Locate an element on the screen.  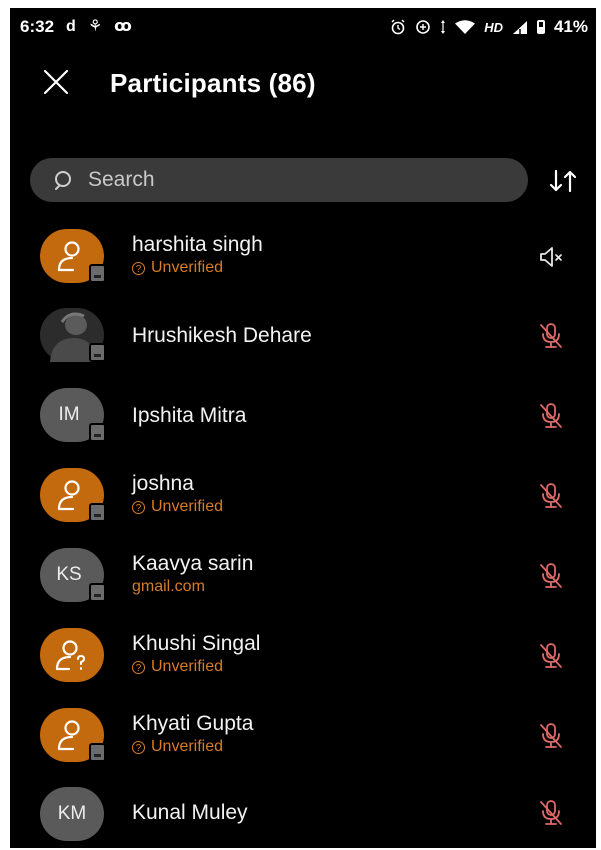
data-arrows-icon is located at coordinates (443, 27).